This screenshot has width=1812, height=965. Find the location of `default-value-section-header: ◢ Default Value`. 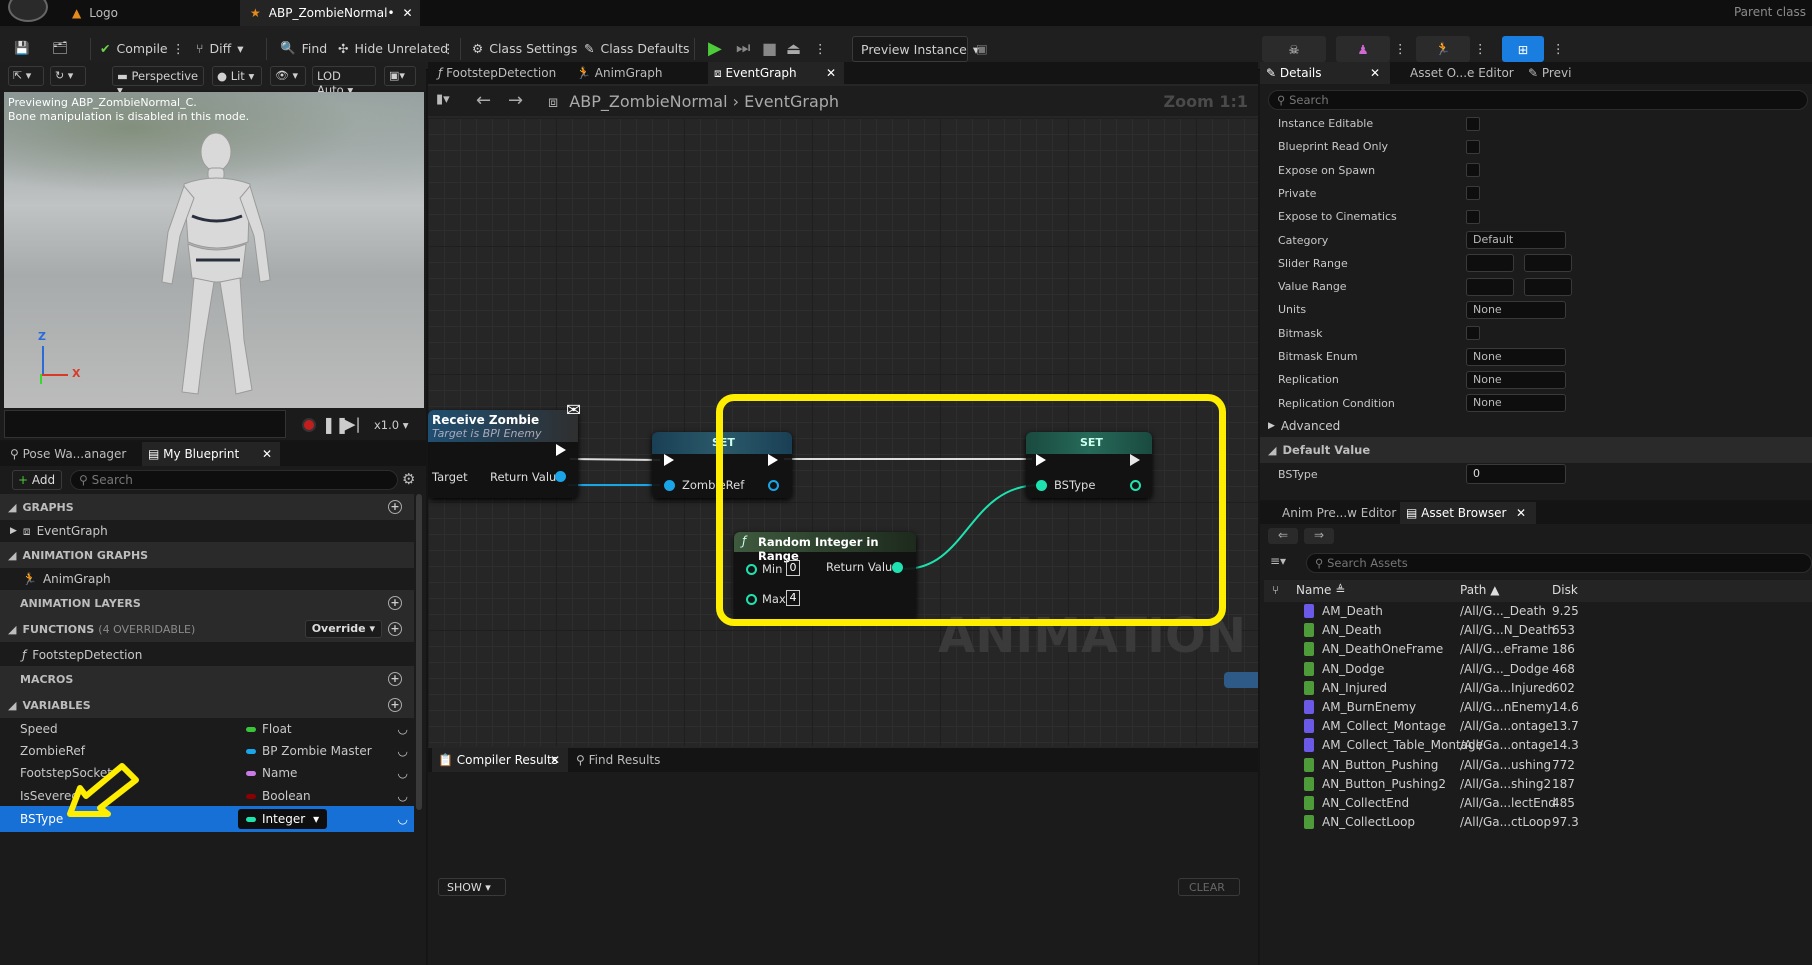

default-value-section-header: ◢ Default Value is located at coordinates (1536, 450).